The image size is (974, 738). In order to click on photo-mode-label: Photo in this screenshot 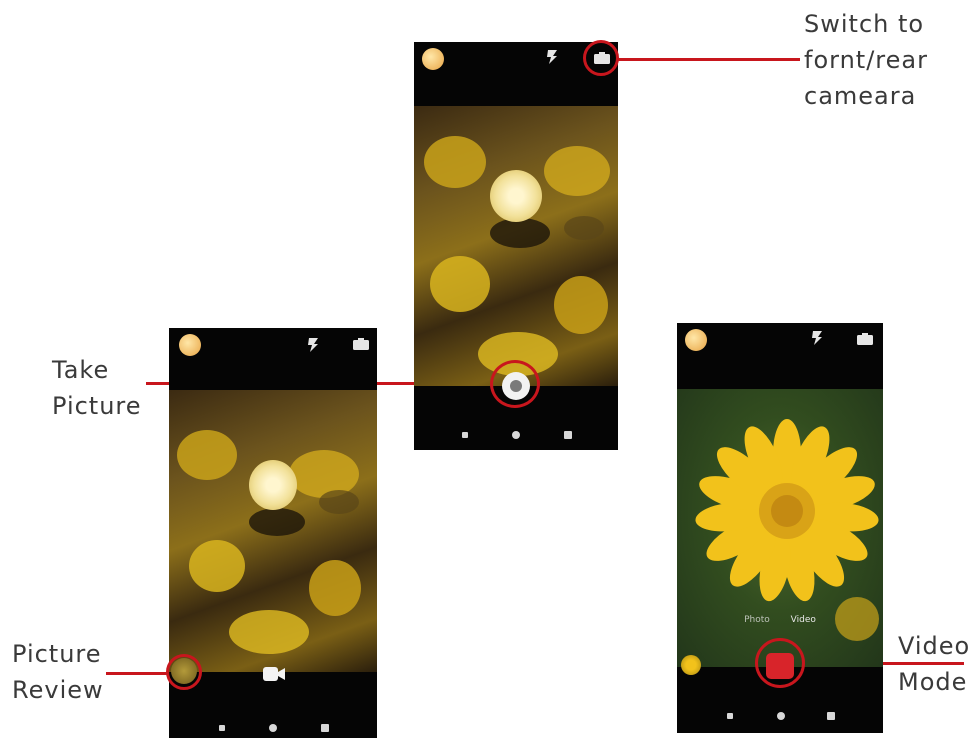, I will do `click(757, 620)`.